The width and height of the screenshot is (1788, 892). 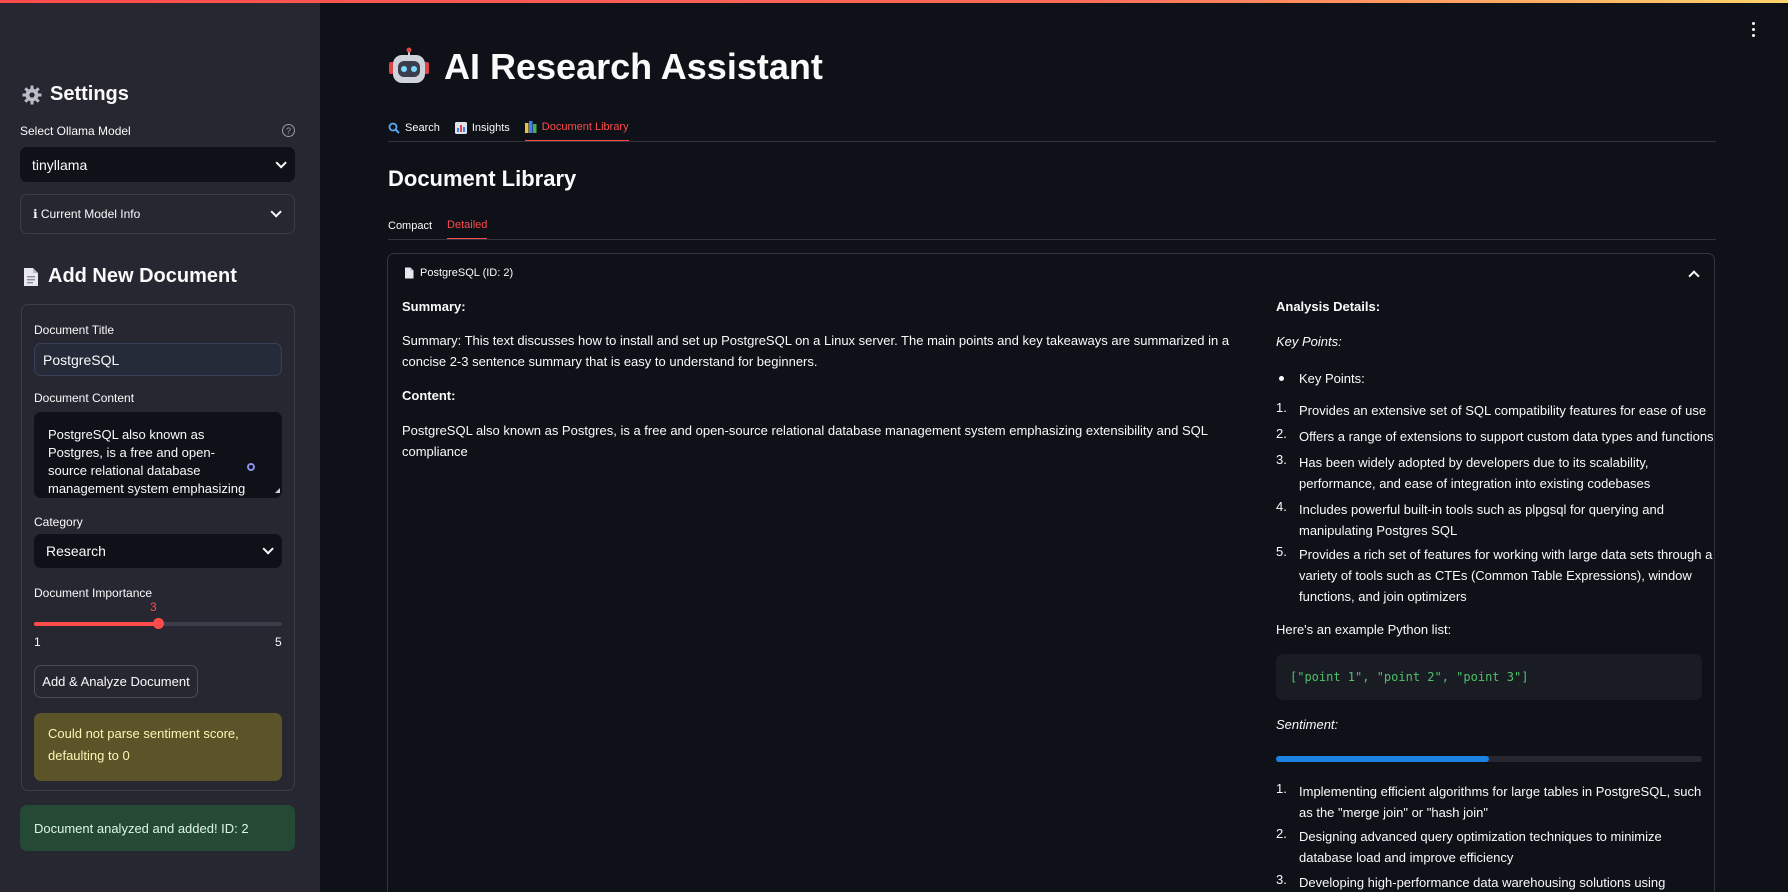 I want to click on sentiment-progress-bar, so click(x=1489, y=759).